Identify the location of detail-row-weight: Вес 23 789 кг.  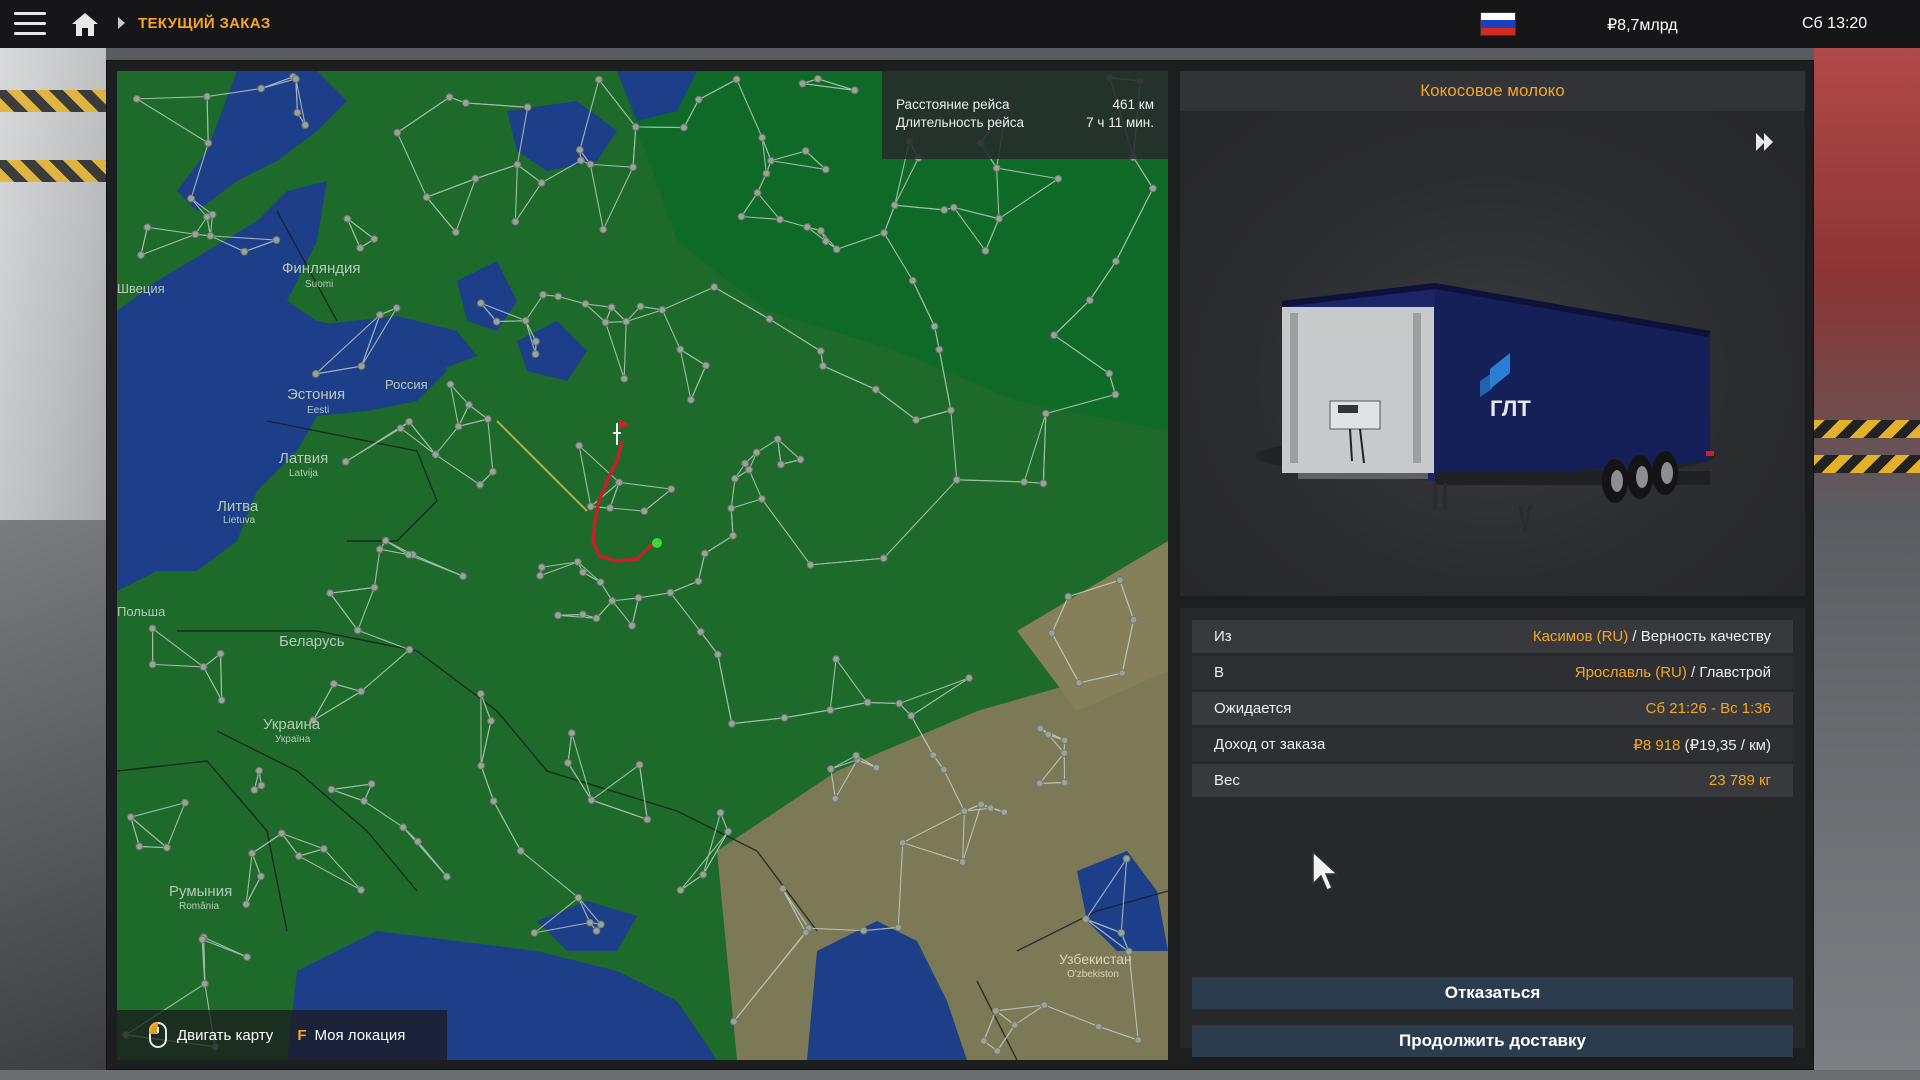
(1492, 780).